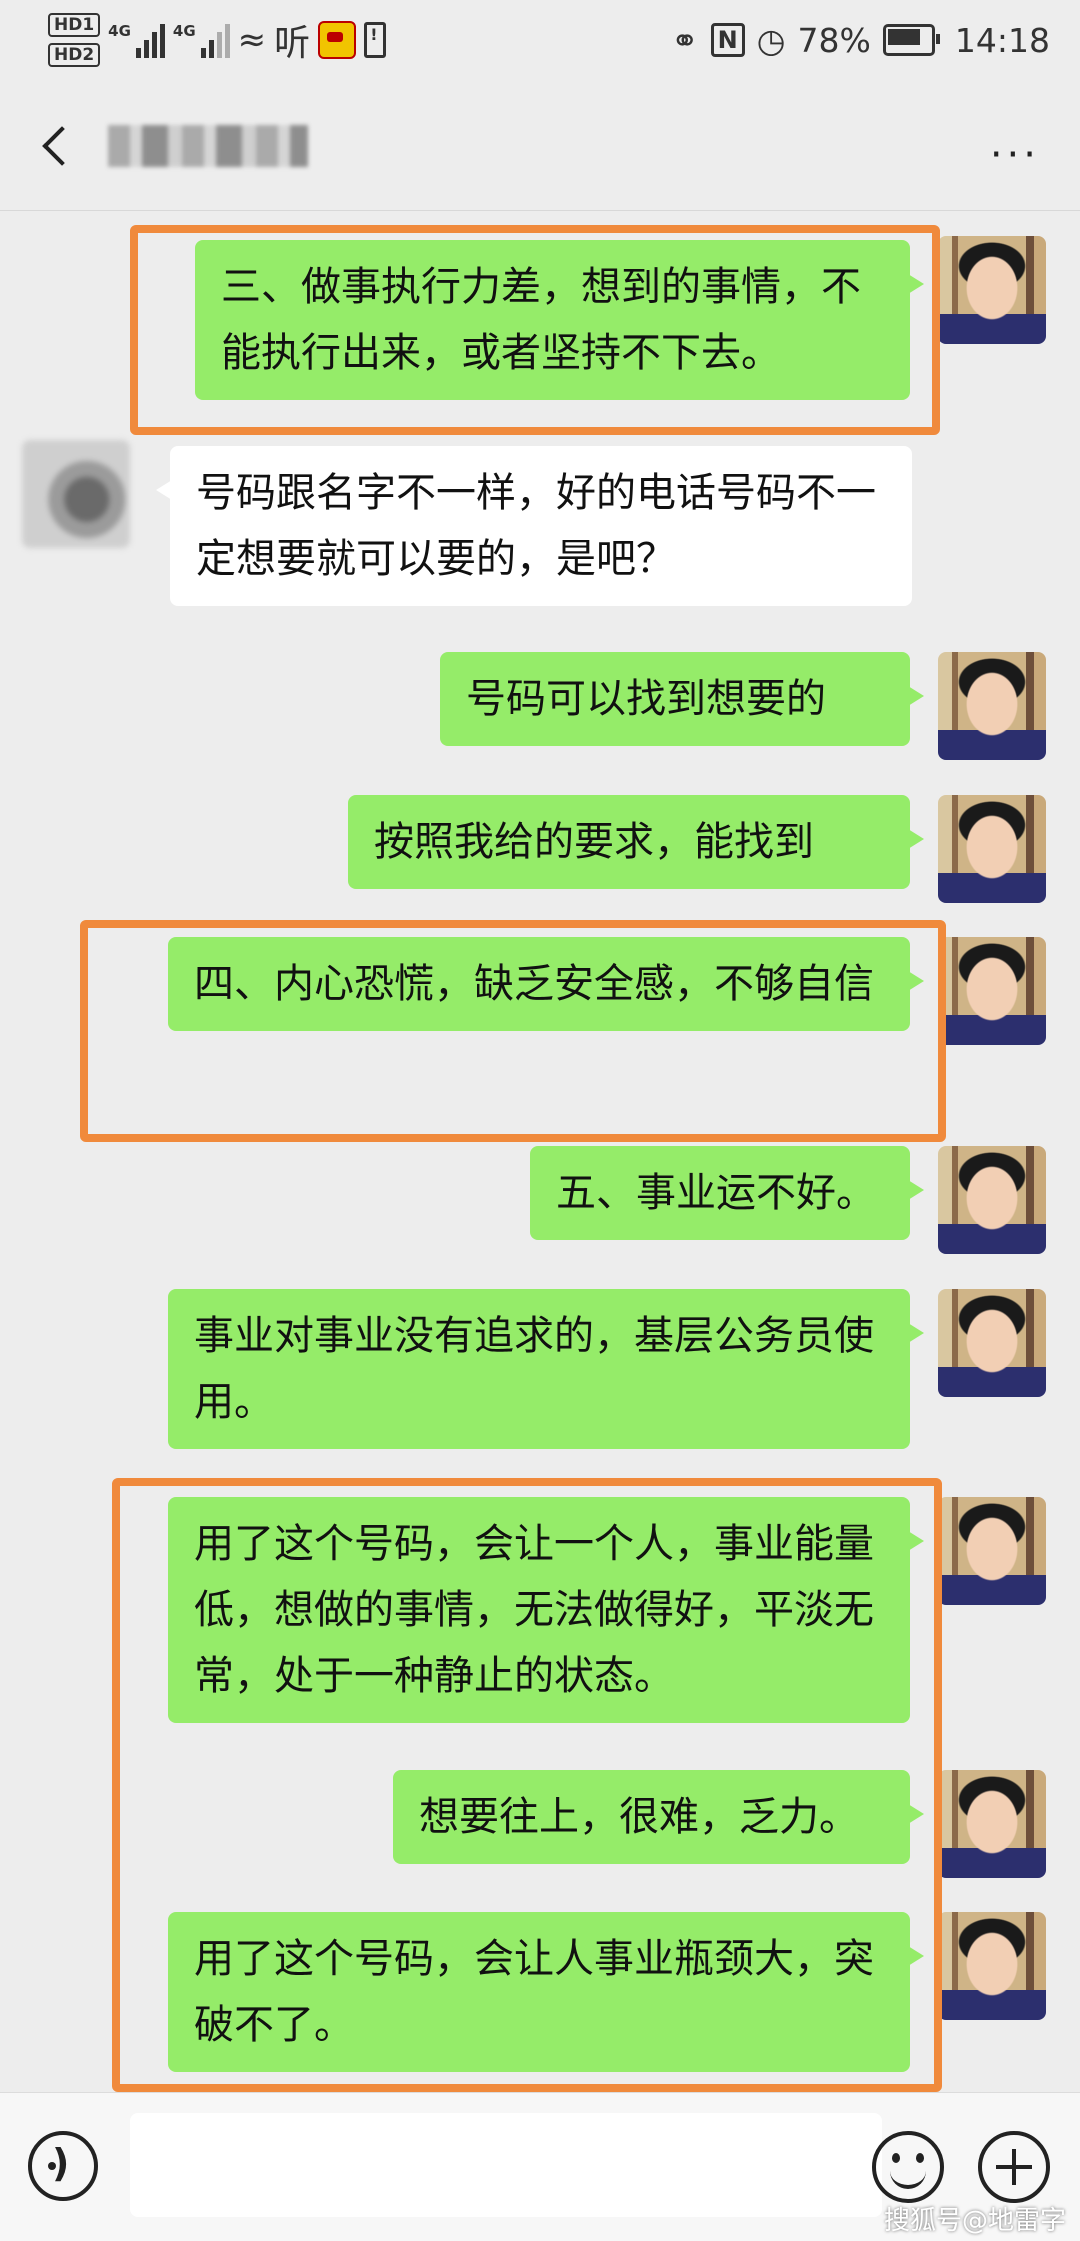  I want to click on emoji-button, so click(908, 2167).